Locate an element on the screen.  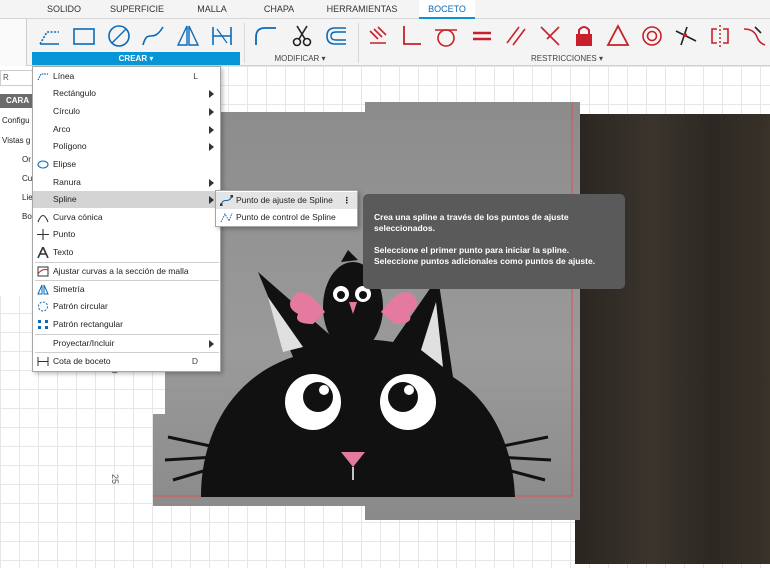
menu-item-label: Elipse is located at coordinates (65, 164).